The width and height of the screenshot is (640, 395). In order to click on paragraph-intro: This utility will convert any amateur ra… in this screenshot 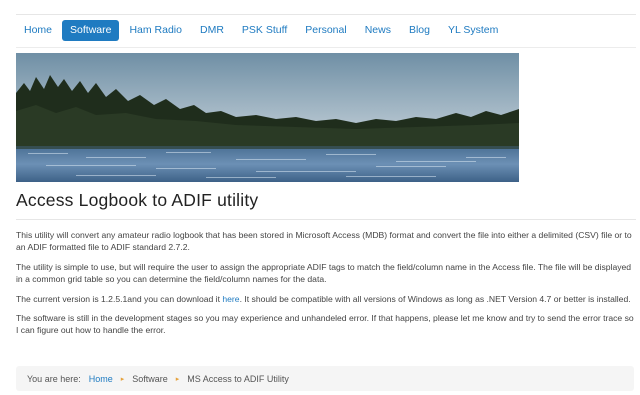, I will do `click(324, 241)`.